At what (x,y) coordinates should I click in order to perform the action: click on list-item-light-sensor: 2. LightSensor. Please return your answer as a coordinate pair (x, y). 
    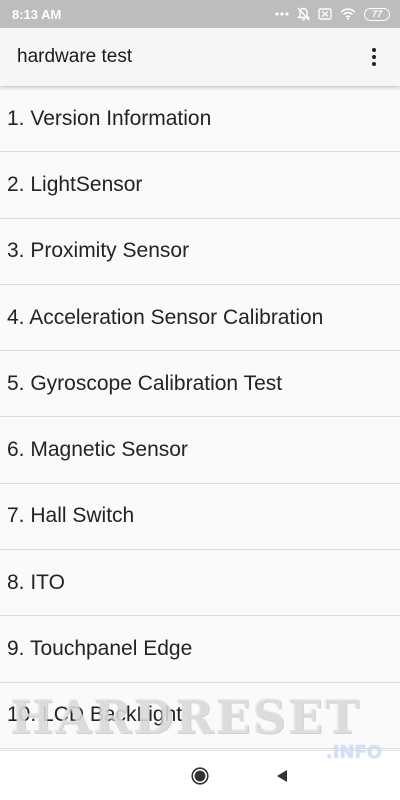
    Looking at the image, I should click on (200, 185).